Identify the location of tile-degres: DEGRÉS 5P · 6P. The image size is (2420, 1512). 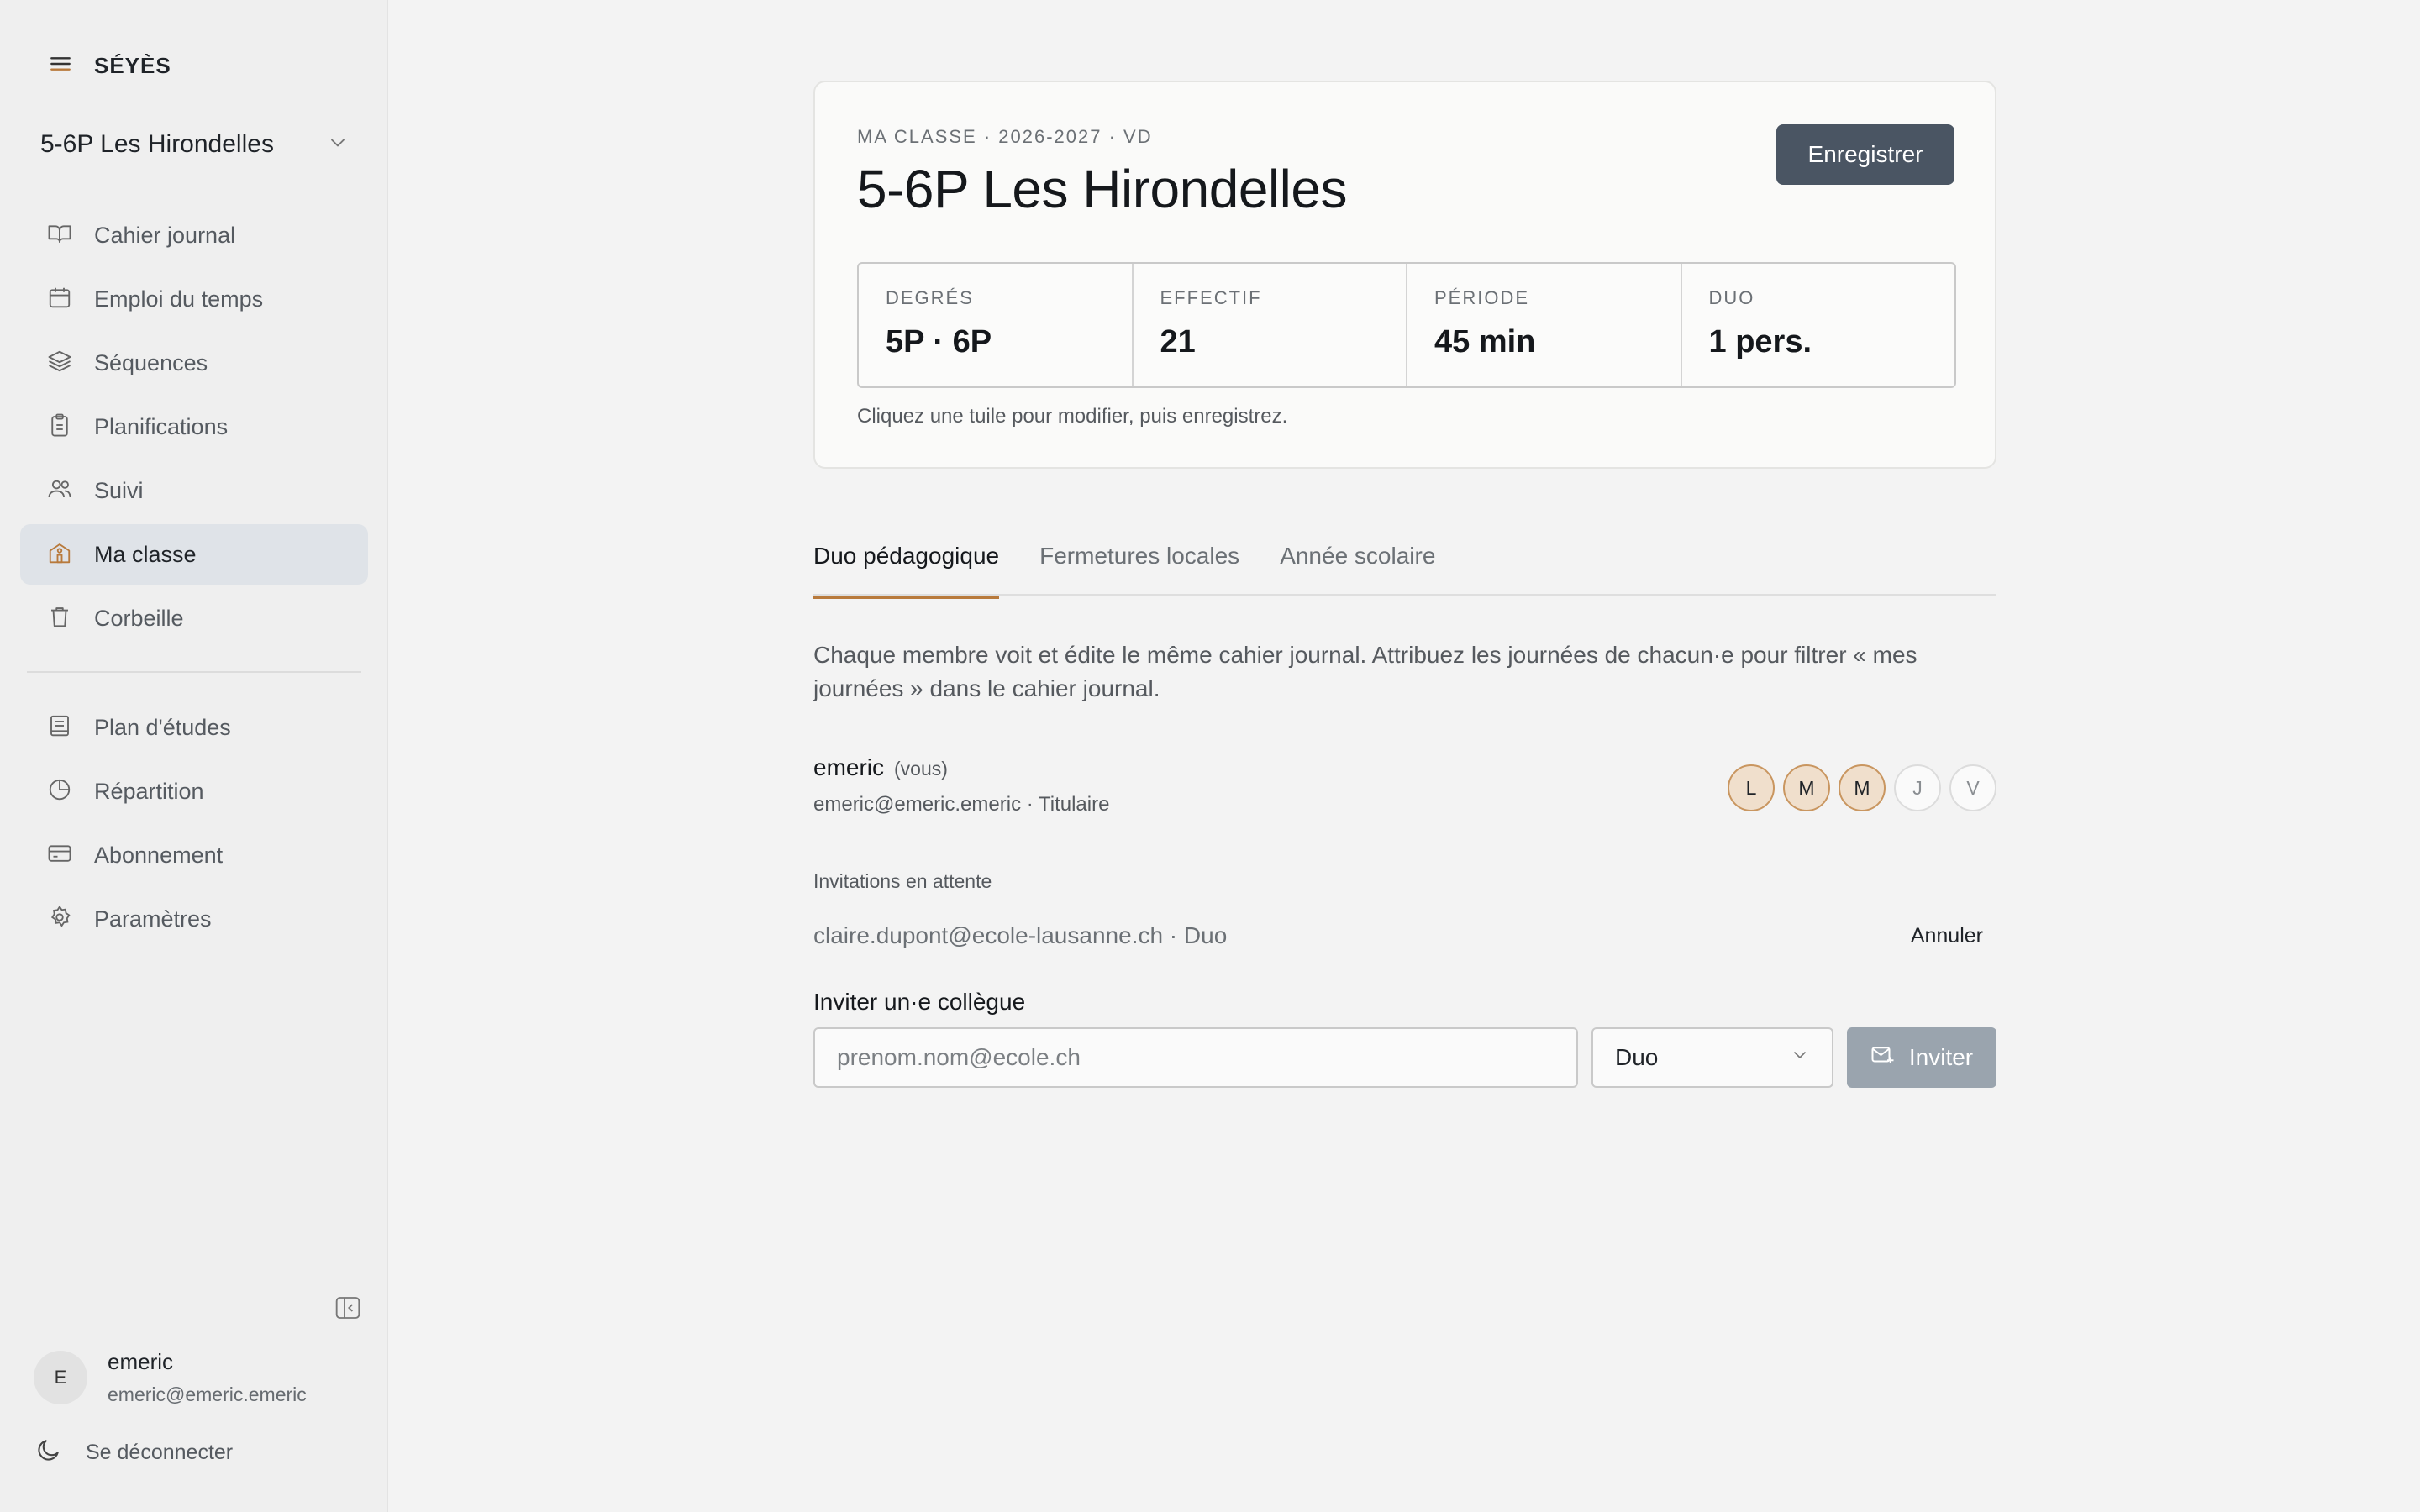
(996, 325).